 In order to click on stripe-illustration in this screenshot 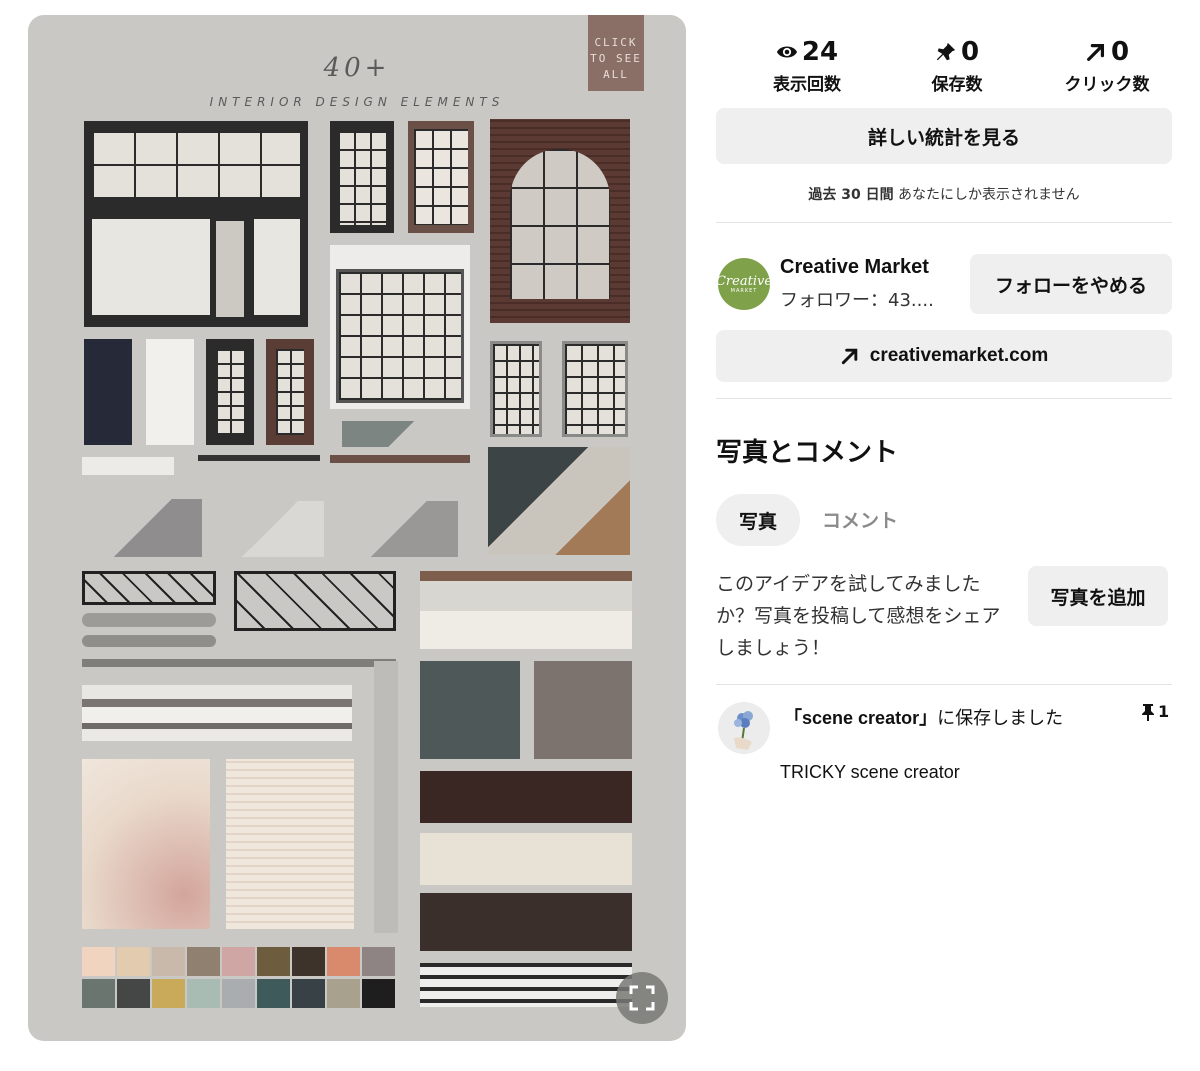, I will do `click(526, 985)`.